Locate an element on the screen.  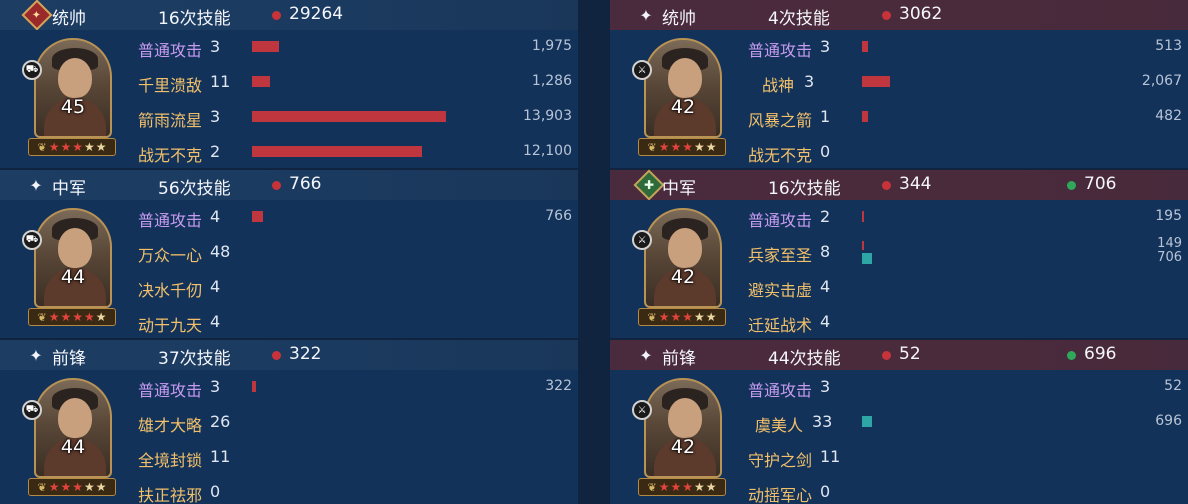
skill-cast-times: 48 is located at coordinates (220, 251).